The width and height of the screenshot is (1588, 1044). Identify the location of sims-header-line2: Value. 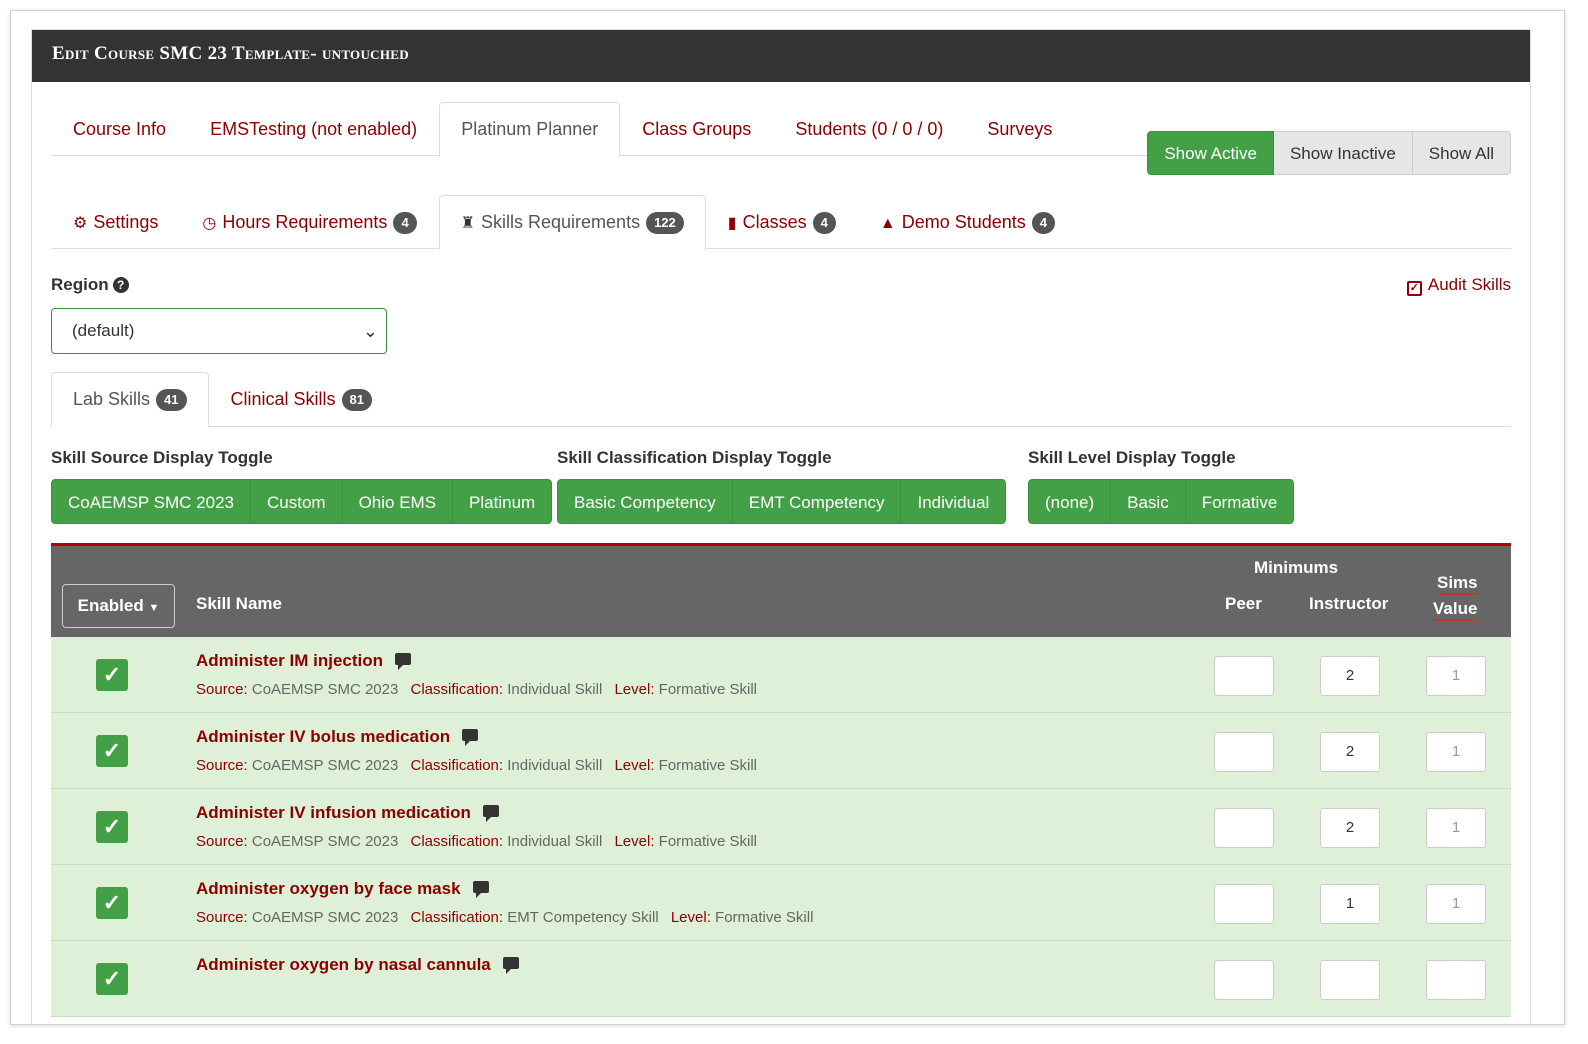
(1455, 610).